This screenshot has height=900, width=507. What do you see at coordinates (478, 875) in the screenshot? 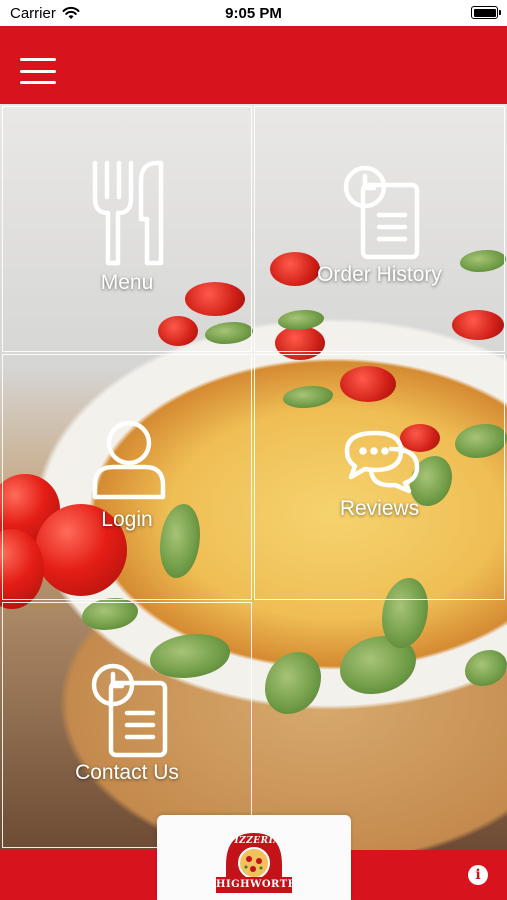
I see `info-icon: i` at bounding box center [478, 875].